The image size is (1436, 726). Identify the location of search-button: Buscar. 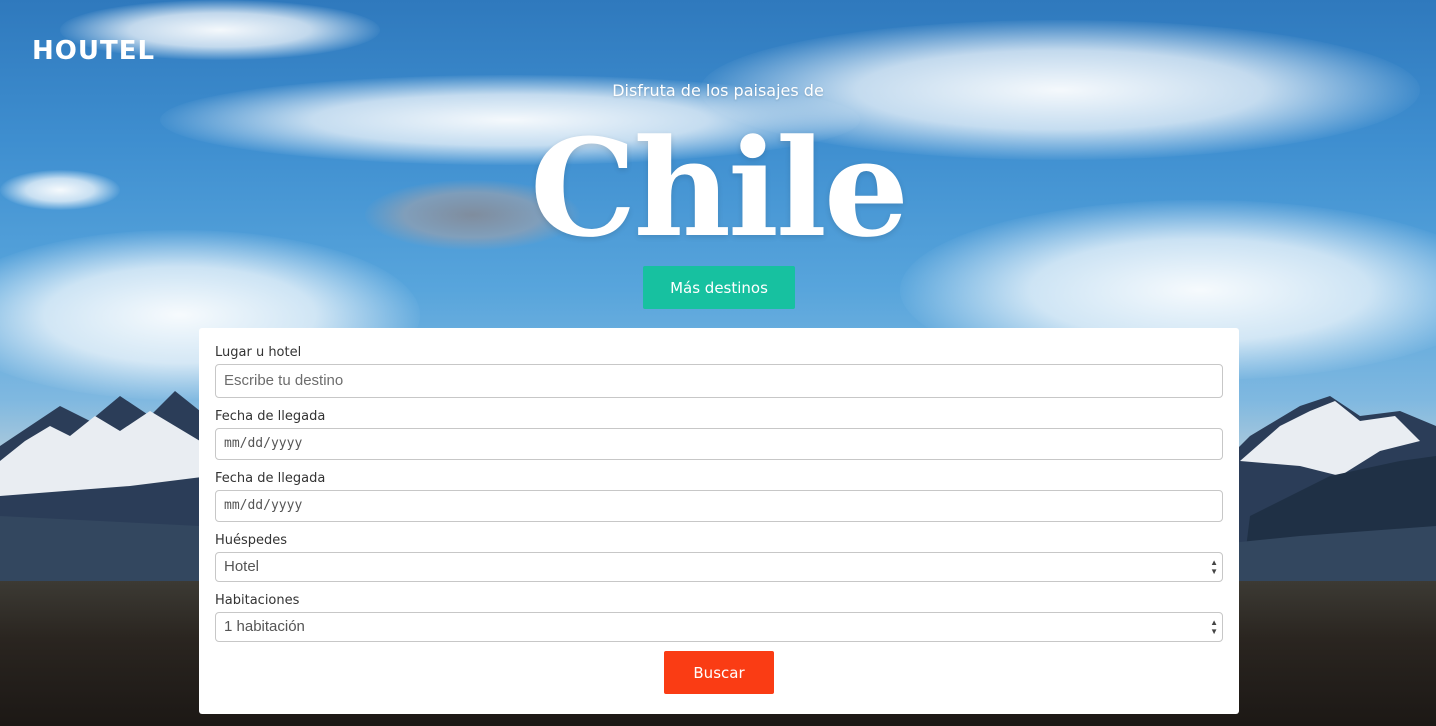
(719, 672).